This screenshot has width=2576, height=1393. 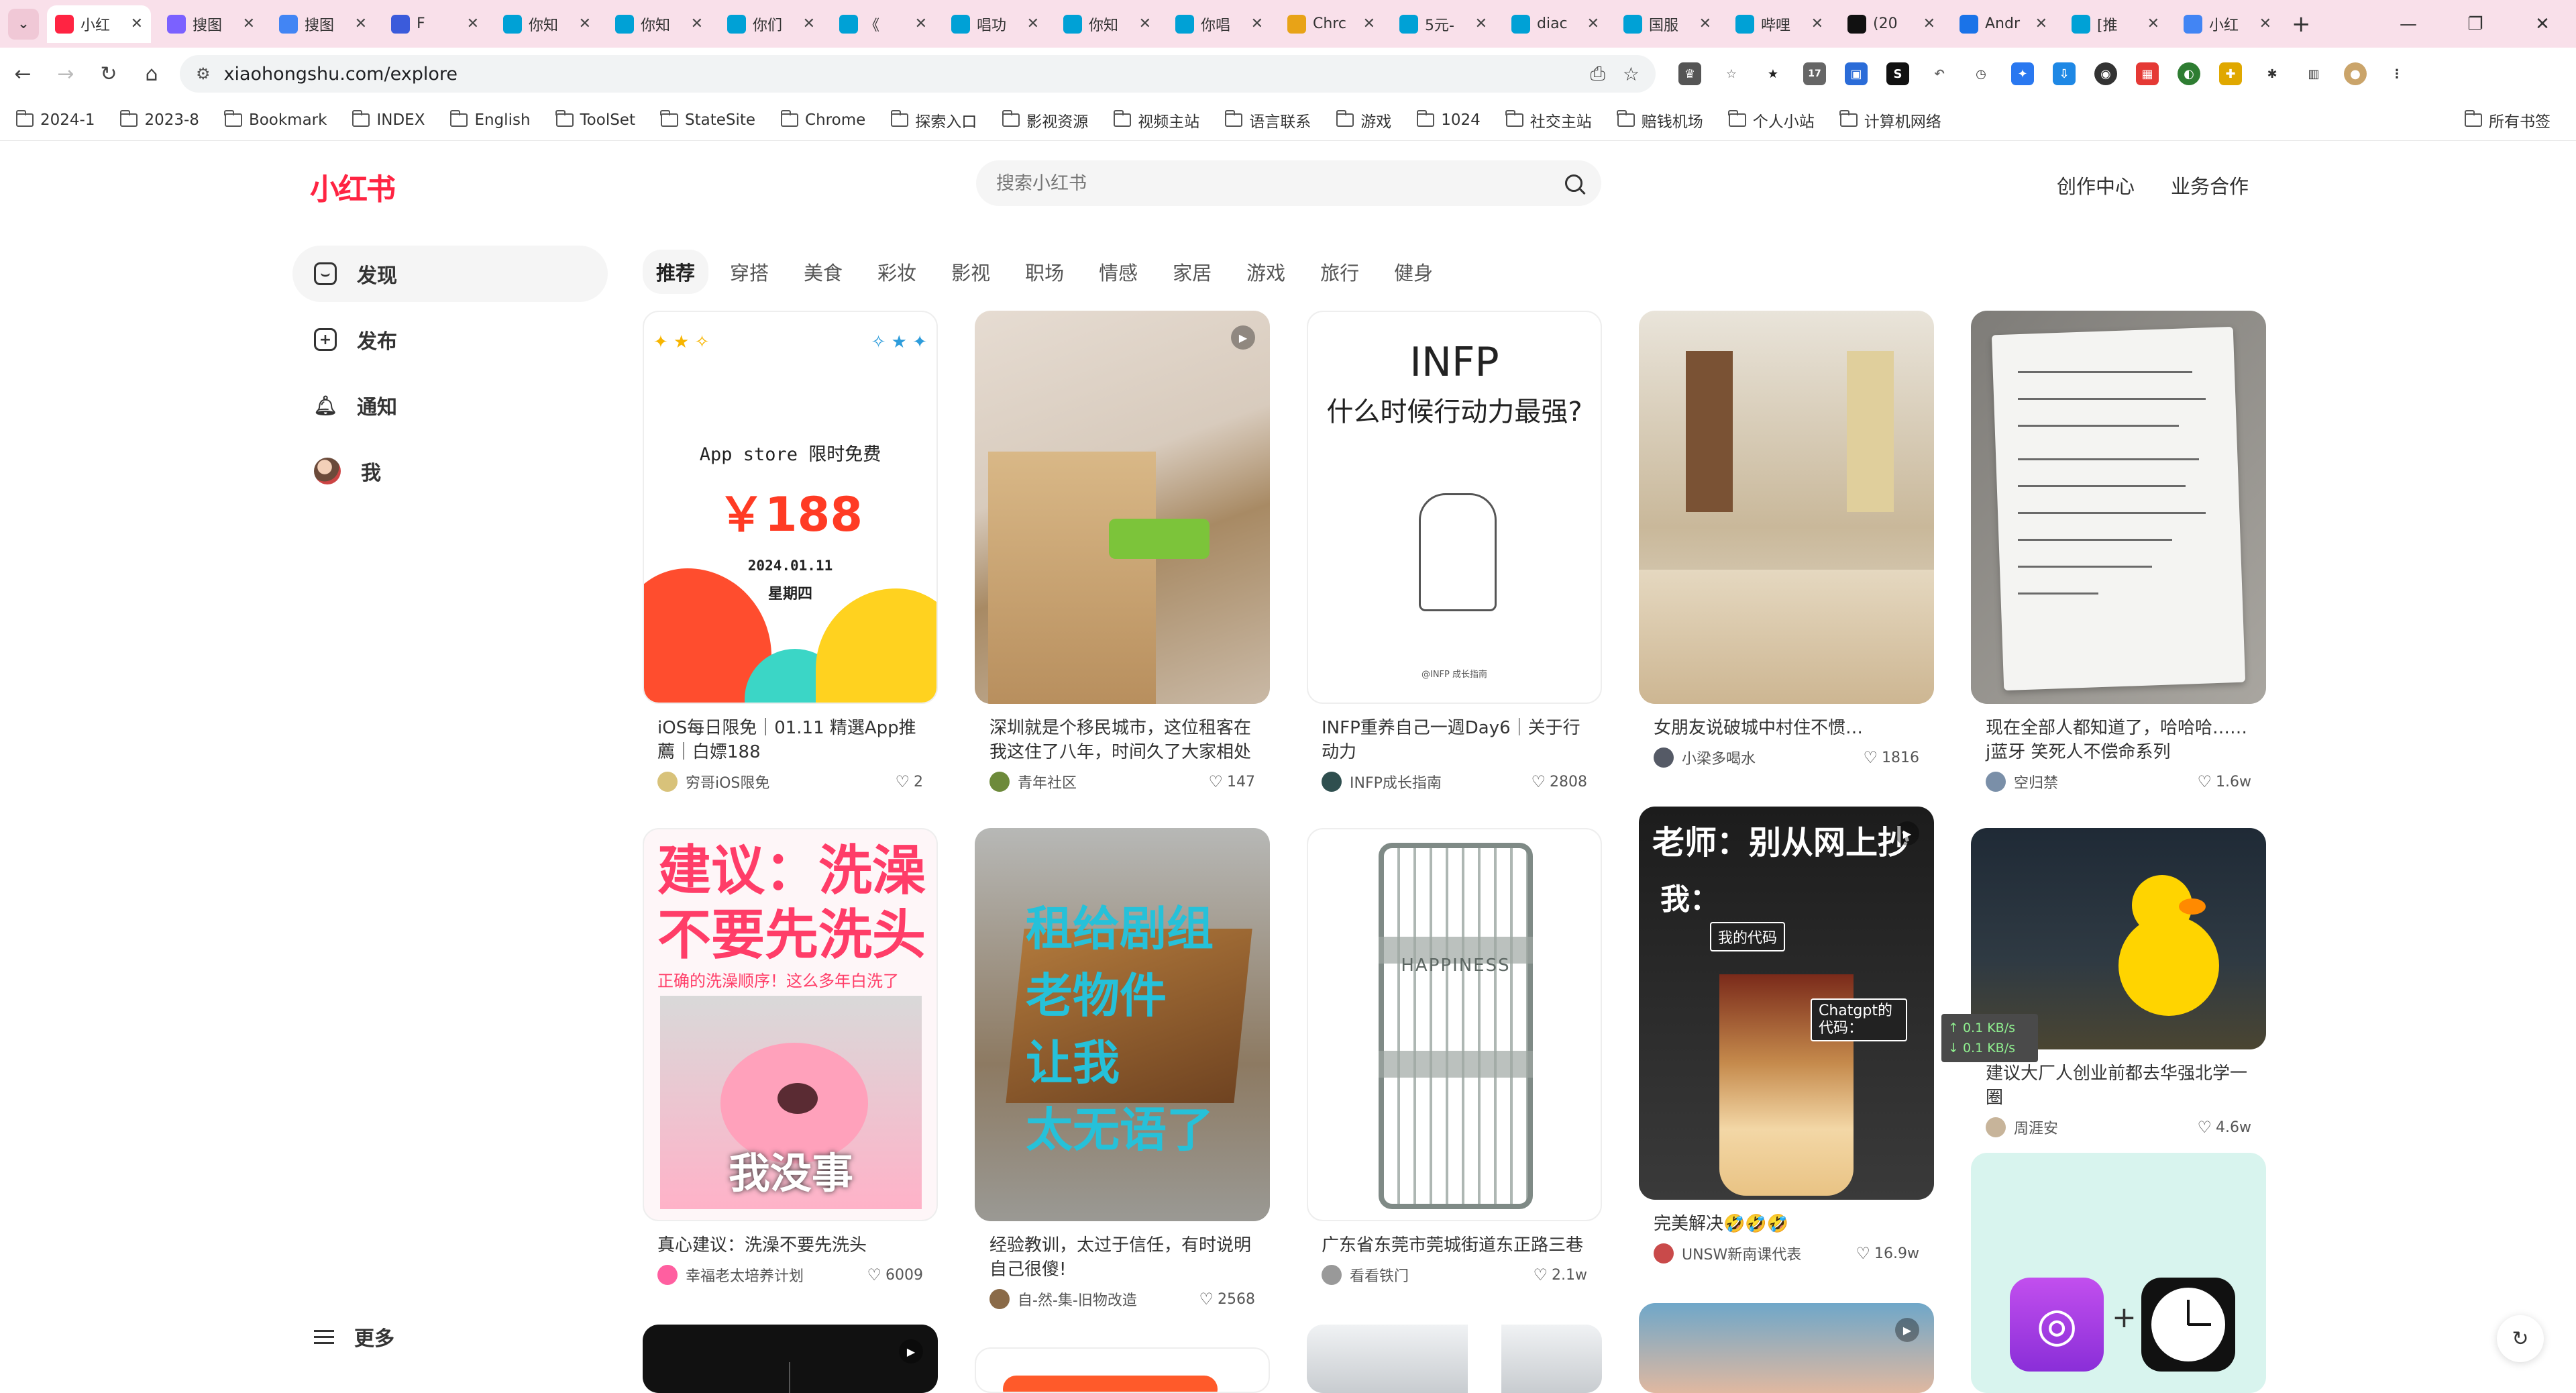 I want to click on author-name: 空归禁, so click(x=2106, y=781).